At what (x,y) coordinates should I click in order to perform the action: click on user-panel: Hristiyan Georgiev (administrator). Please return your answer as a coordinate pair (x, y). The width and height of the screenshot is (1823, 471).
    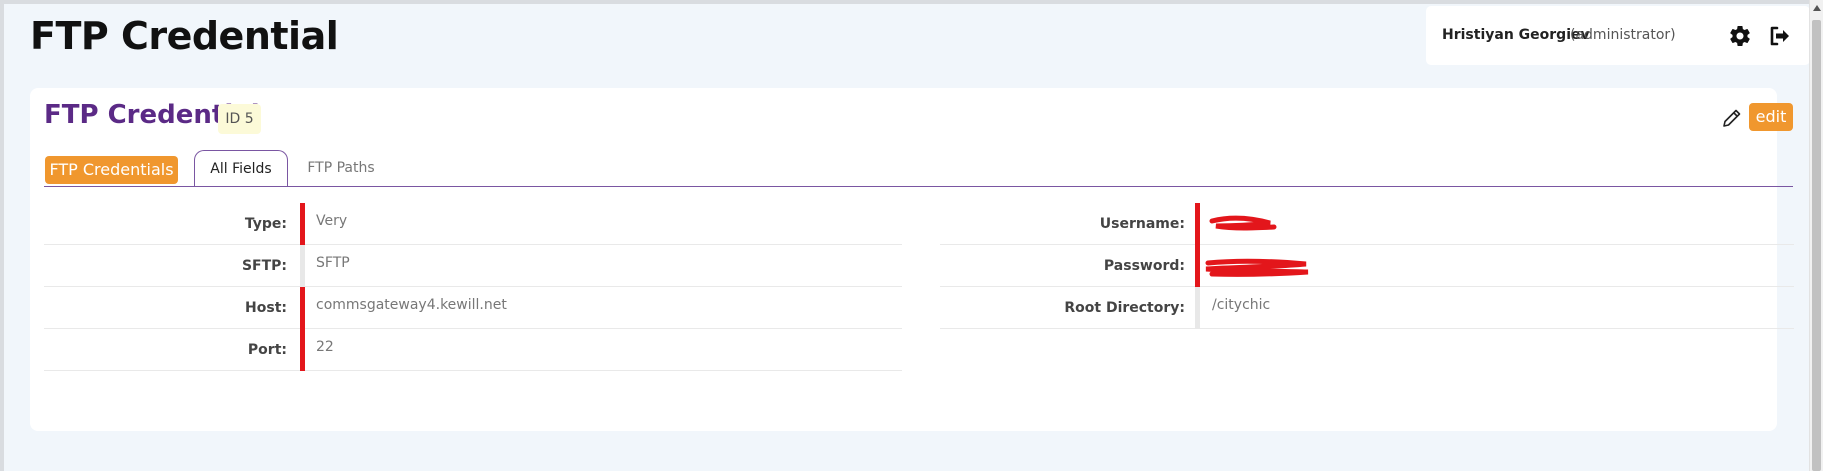
    Looking at the image, I should click on (1618, 35).